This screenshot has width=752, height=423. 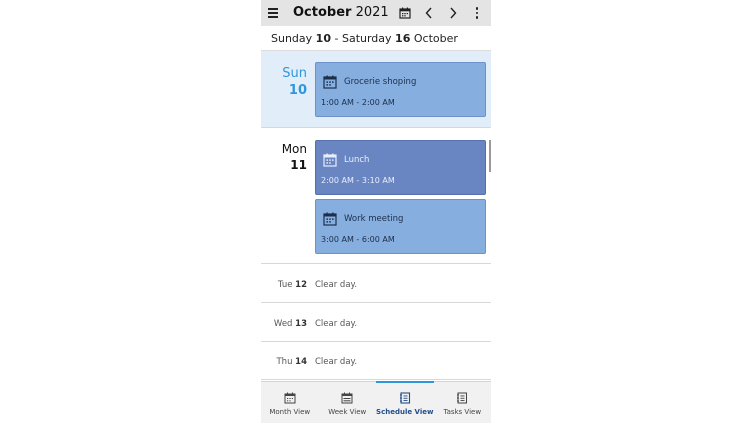 What do you see at coordinates (429, 13) in the screenshot?
I see `chevron-left-icon` at bounding box center [429, 13].